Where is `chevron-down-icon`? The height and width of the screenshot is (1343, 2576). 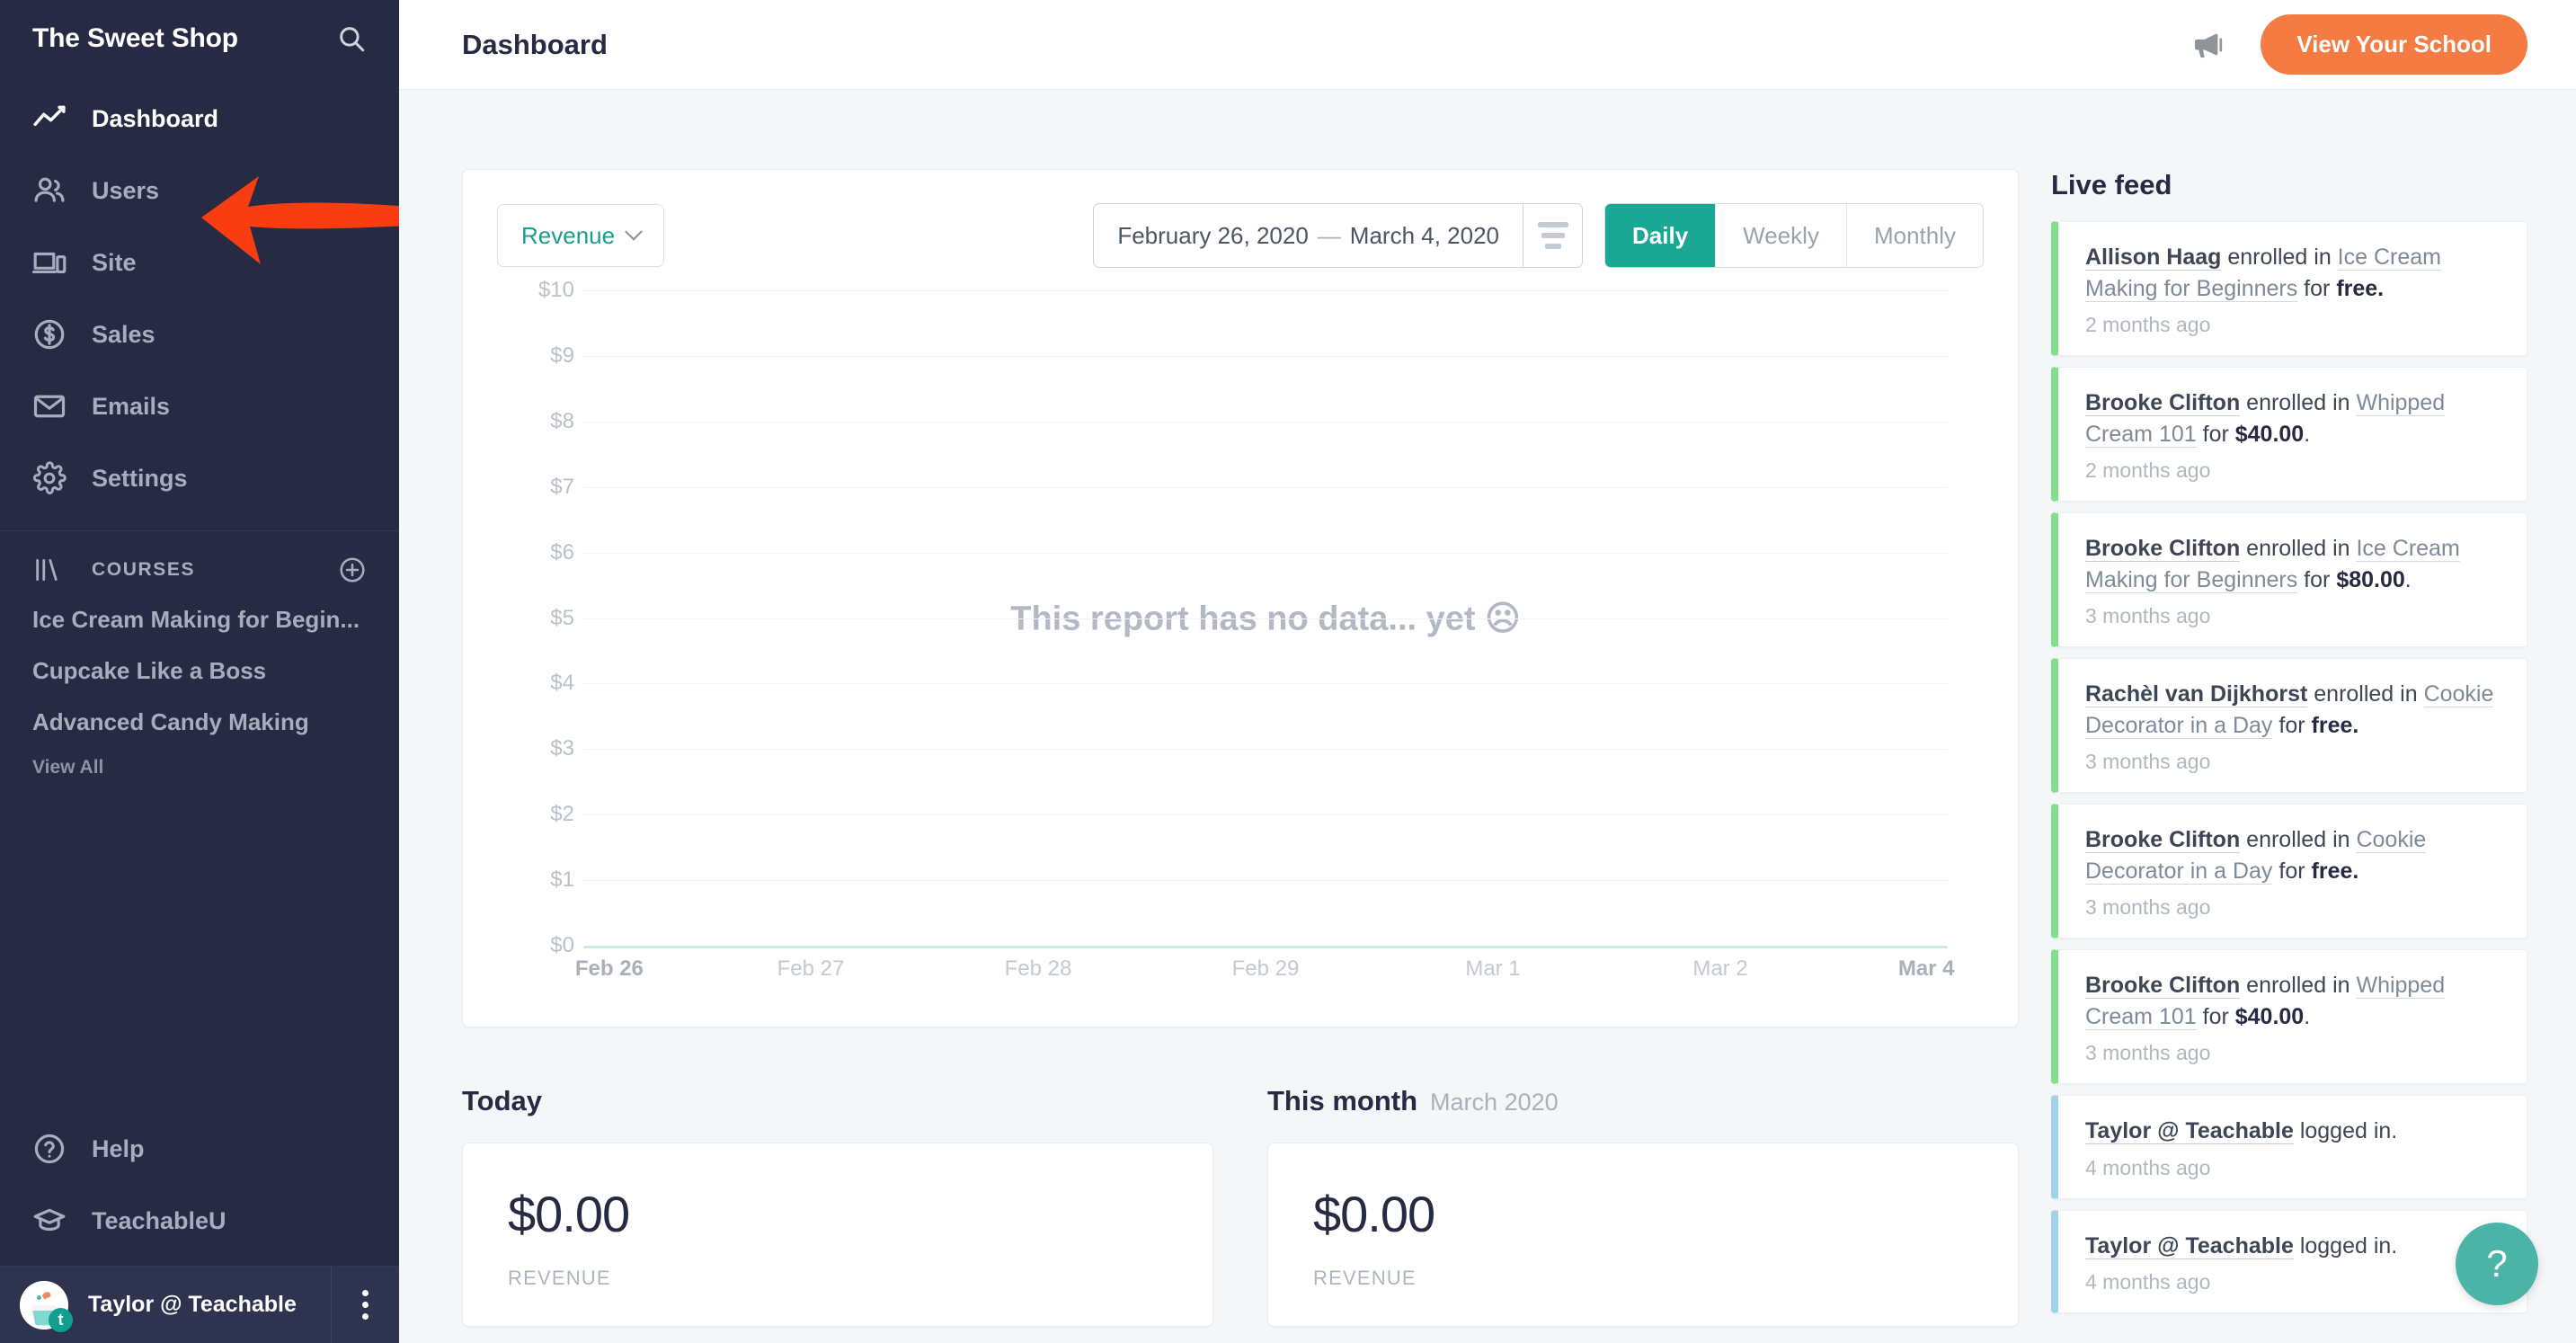
chevron-down-icon is located at coordinates (634, 231).